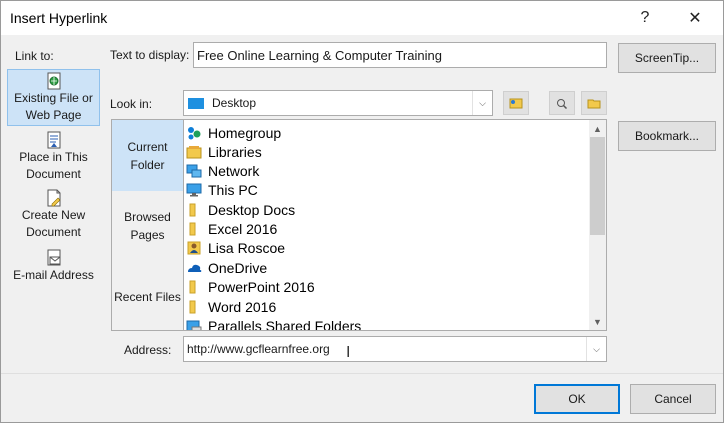 This screenshot has height=423, width=724. What do you see at coordinates (147, 147) in the screenshot?
I see `tab-current-folder-label-1: Current` at bounding box center [147, 147].